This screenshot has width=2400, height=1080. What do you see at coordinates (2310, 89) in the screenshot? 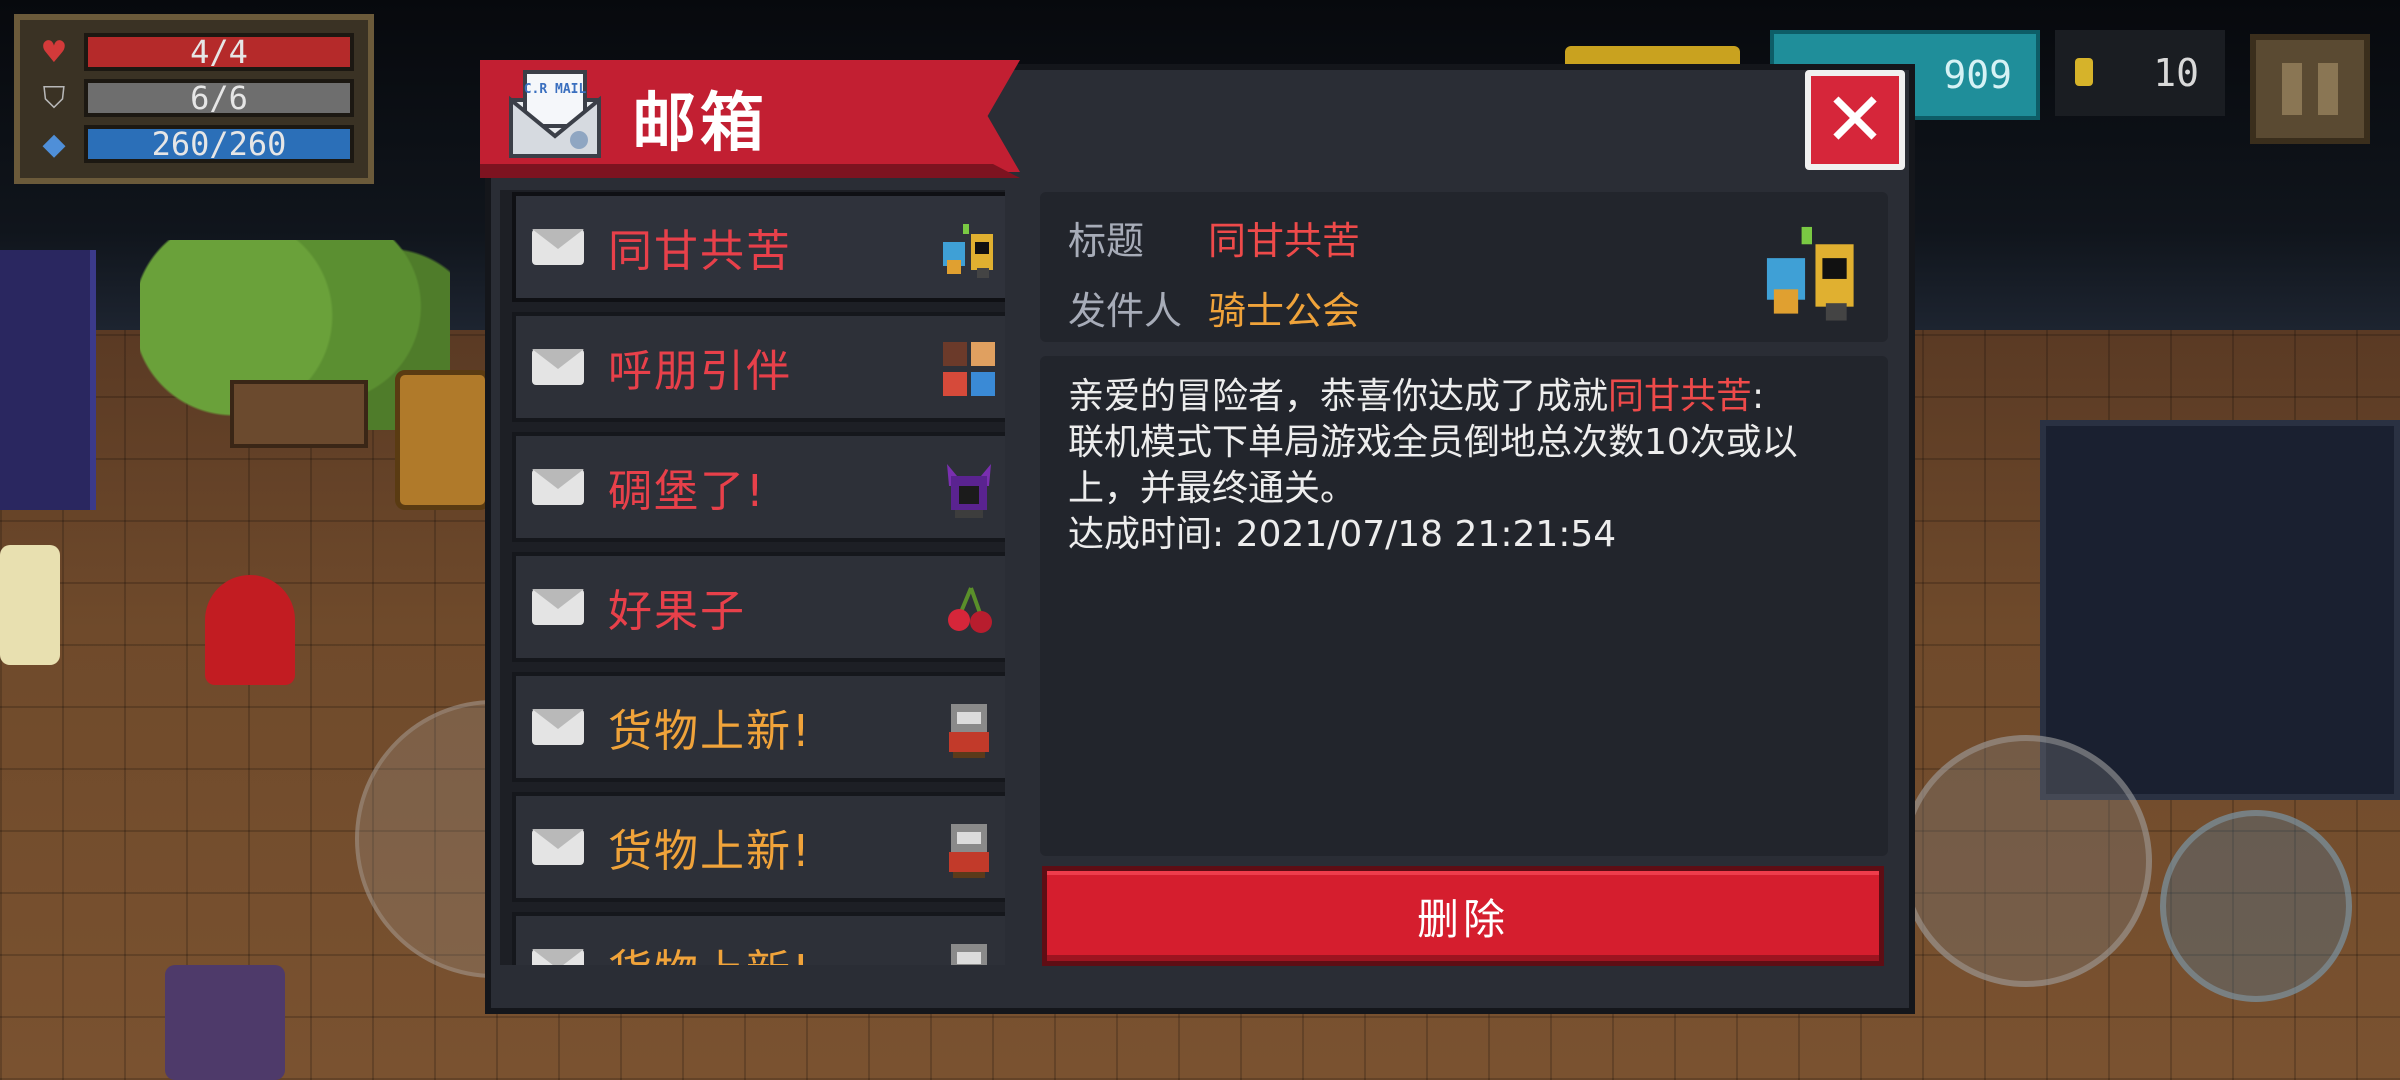
I see `pause-button` at bounding box center [2310, 89].